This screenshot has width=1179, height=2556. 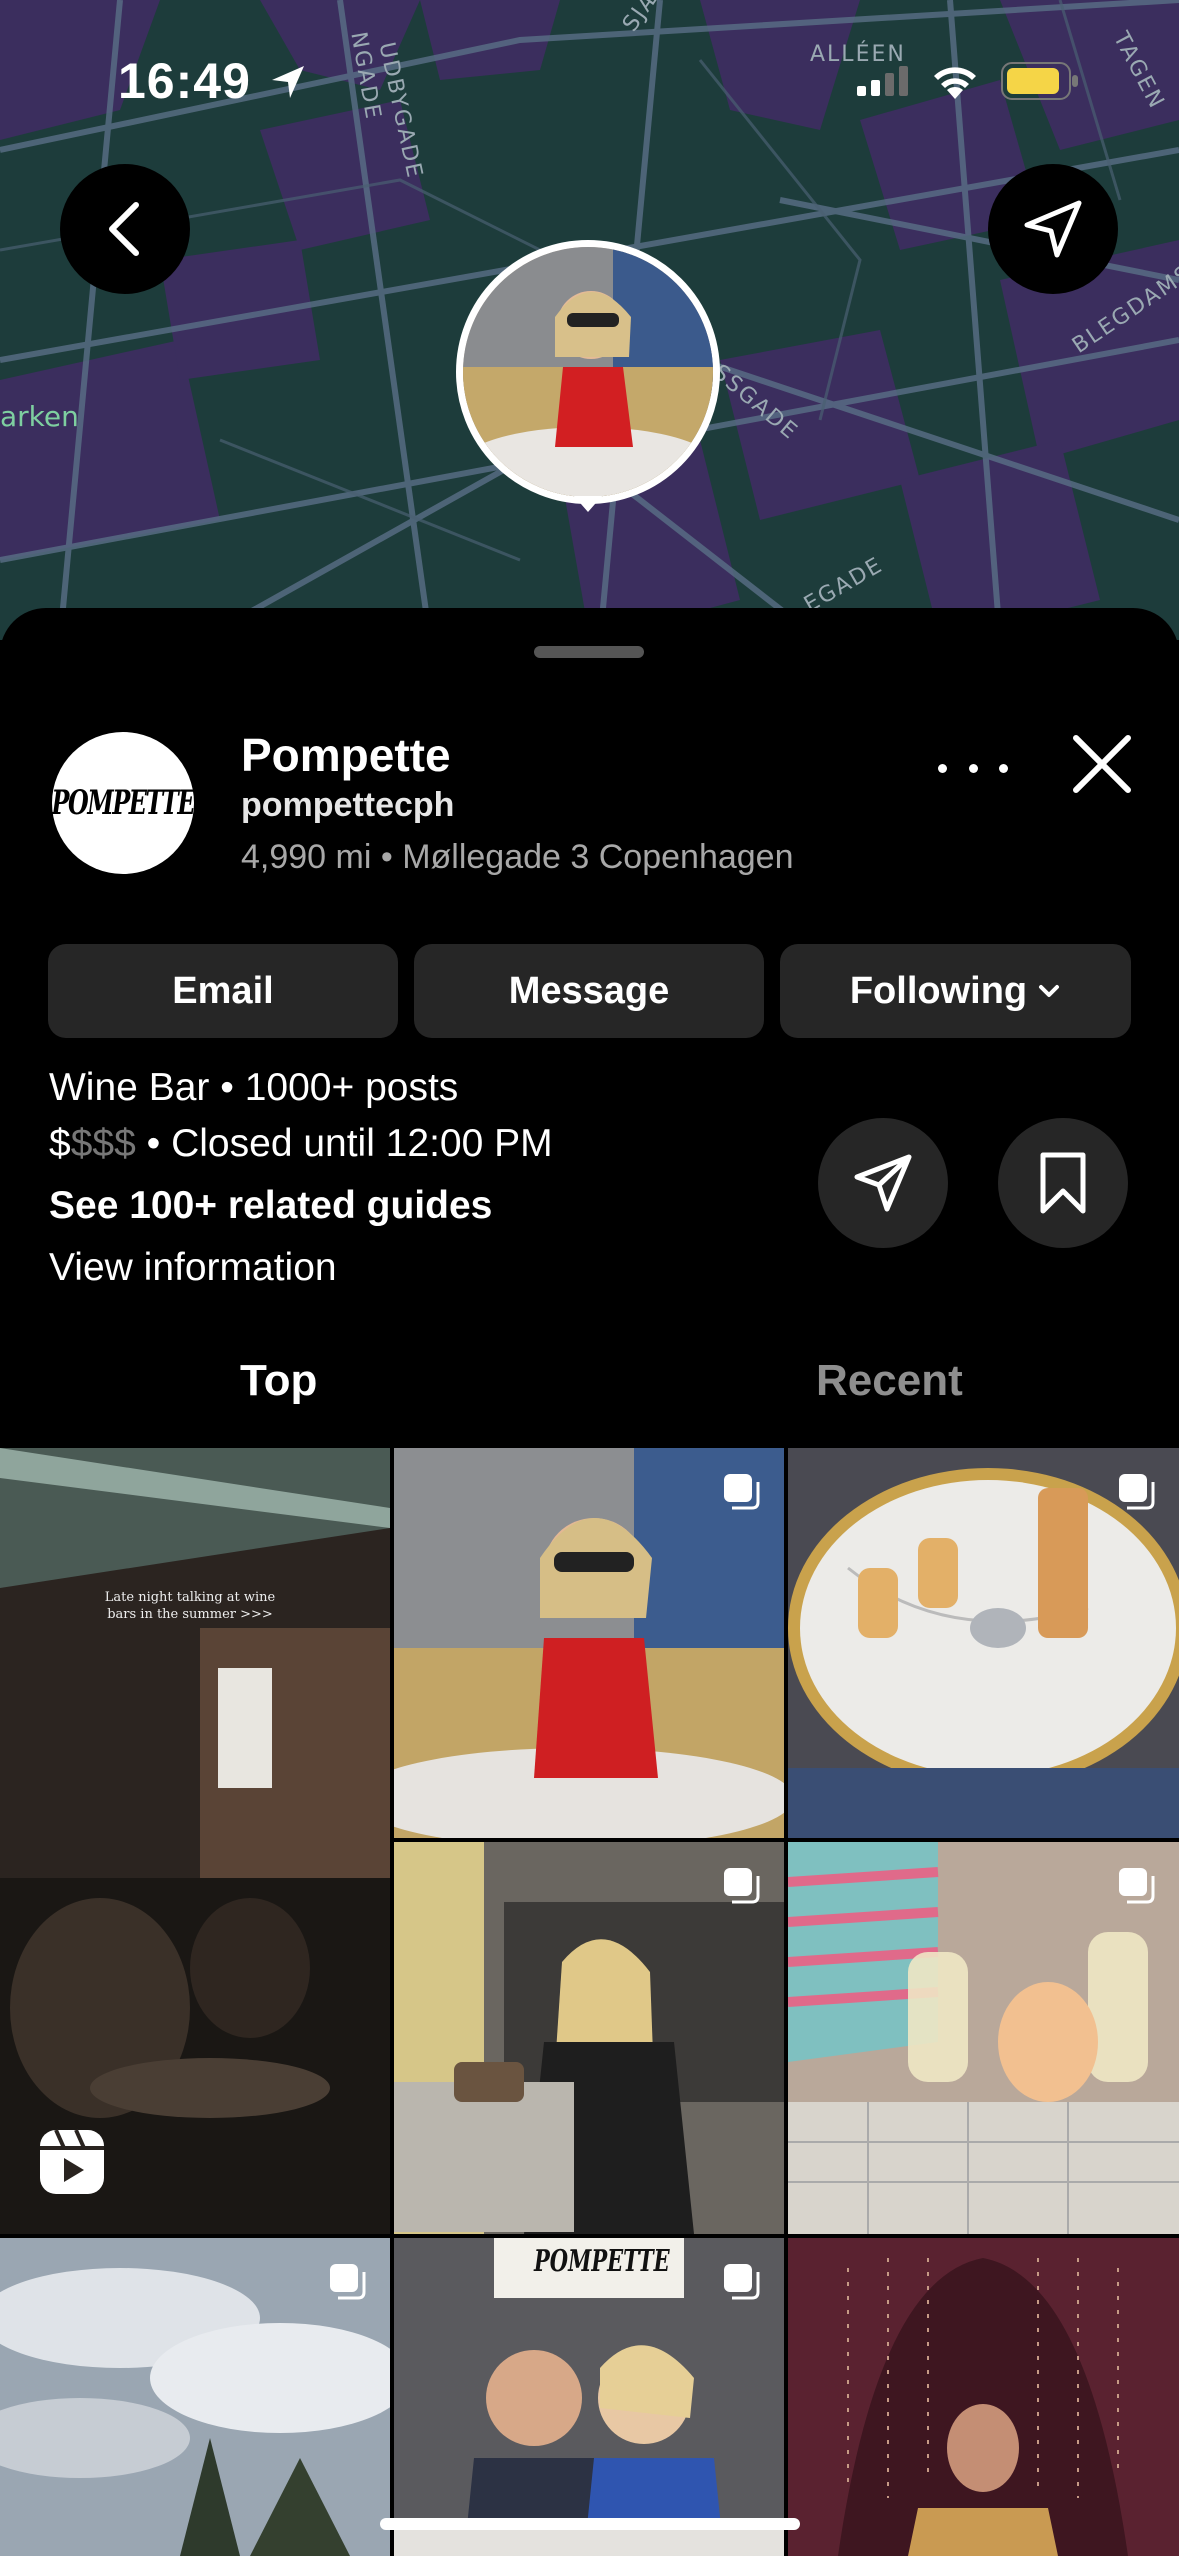 I want to click on map-label: arken, so click(x=39, y=416).